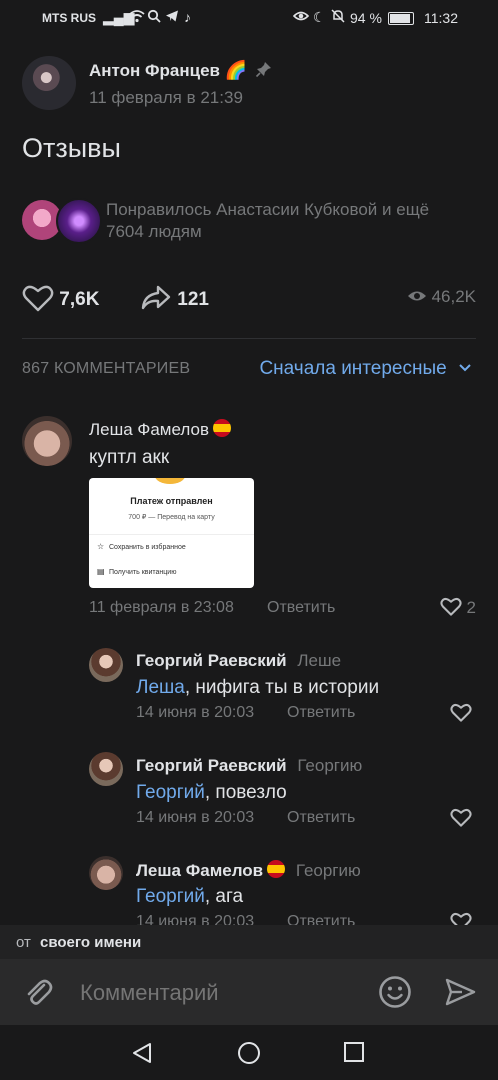  I want to click on back-button, so click(142, 1055).